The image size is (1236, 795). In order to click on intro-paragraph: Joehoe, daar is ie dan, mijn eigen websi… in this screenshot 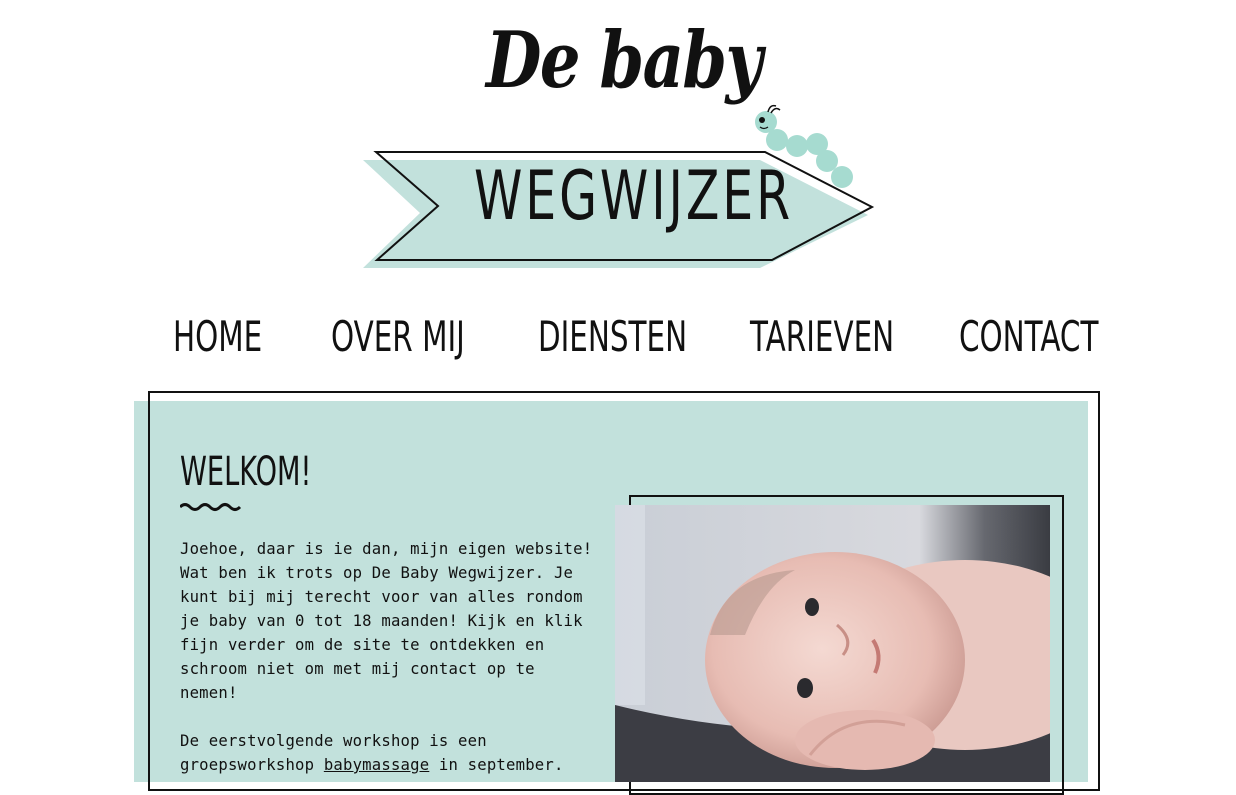, I will do `click(386, 621)`.